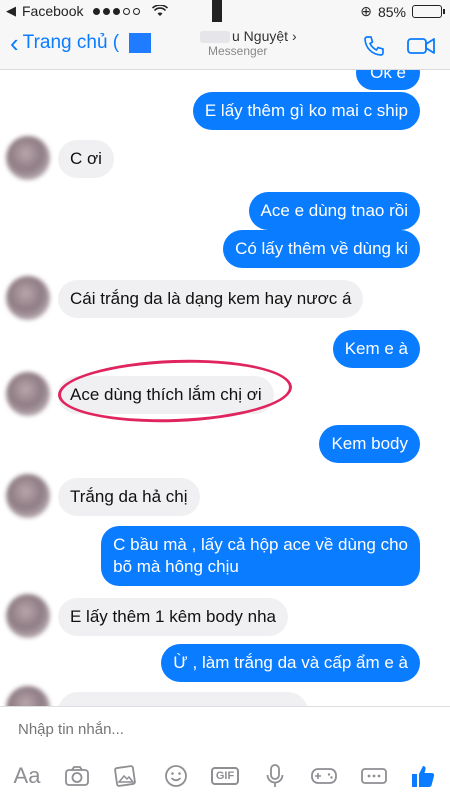 The image size is (450, 800). I want to click on message-line: bõ mà hông chịu, so click(176, 566).